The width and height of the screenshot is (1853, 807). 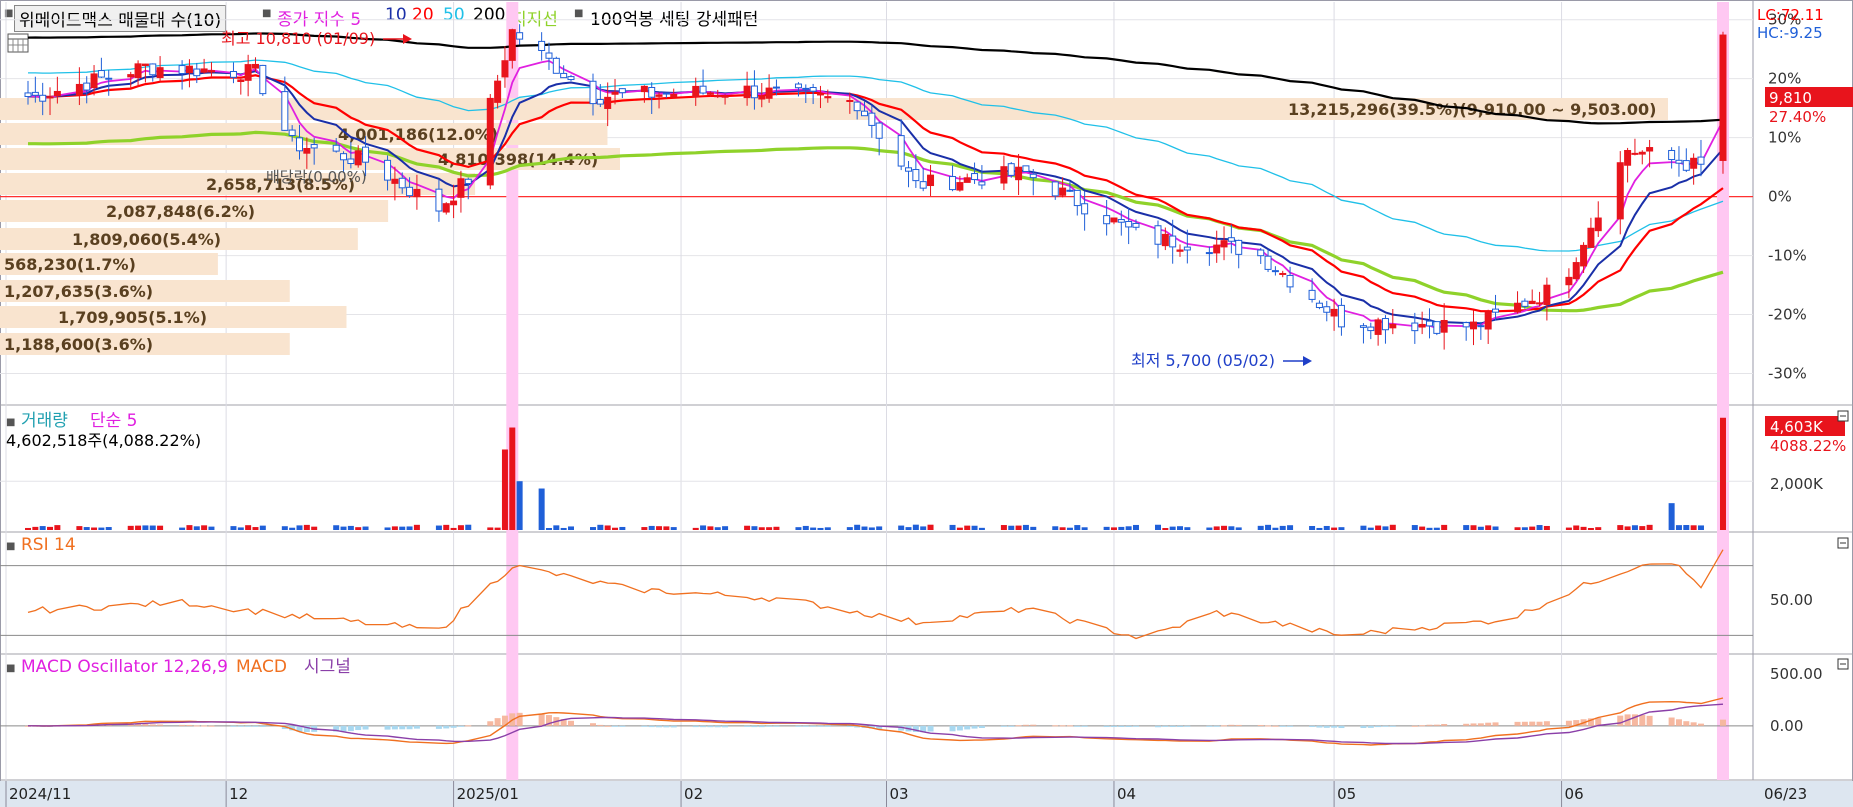 What do you see at coordinates (132, 317) in the screenshot?
I see `volume-profile-label: 1,709,905(5.1%)` at bounding box center [132, 317].